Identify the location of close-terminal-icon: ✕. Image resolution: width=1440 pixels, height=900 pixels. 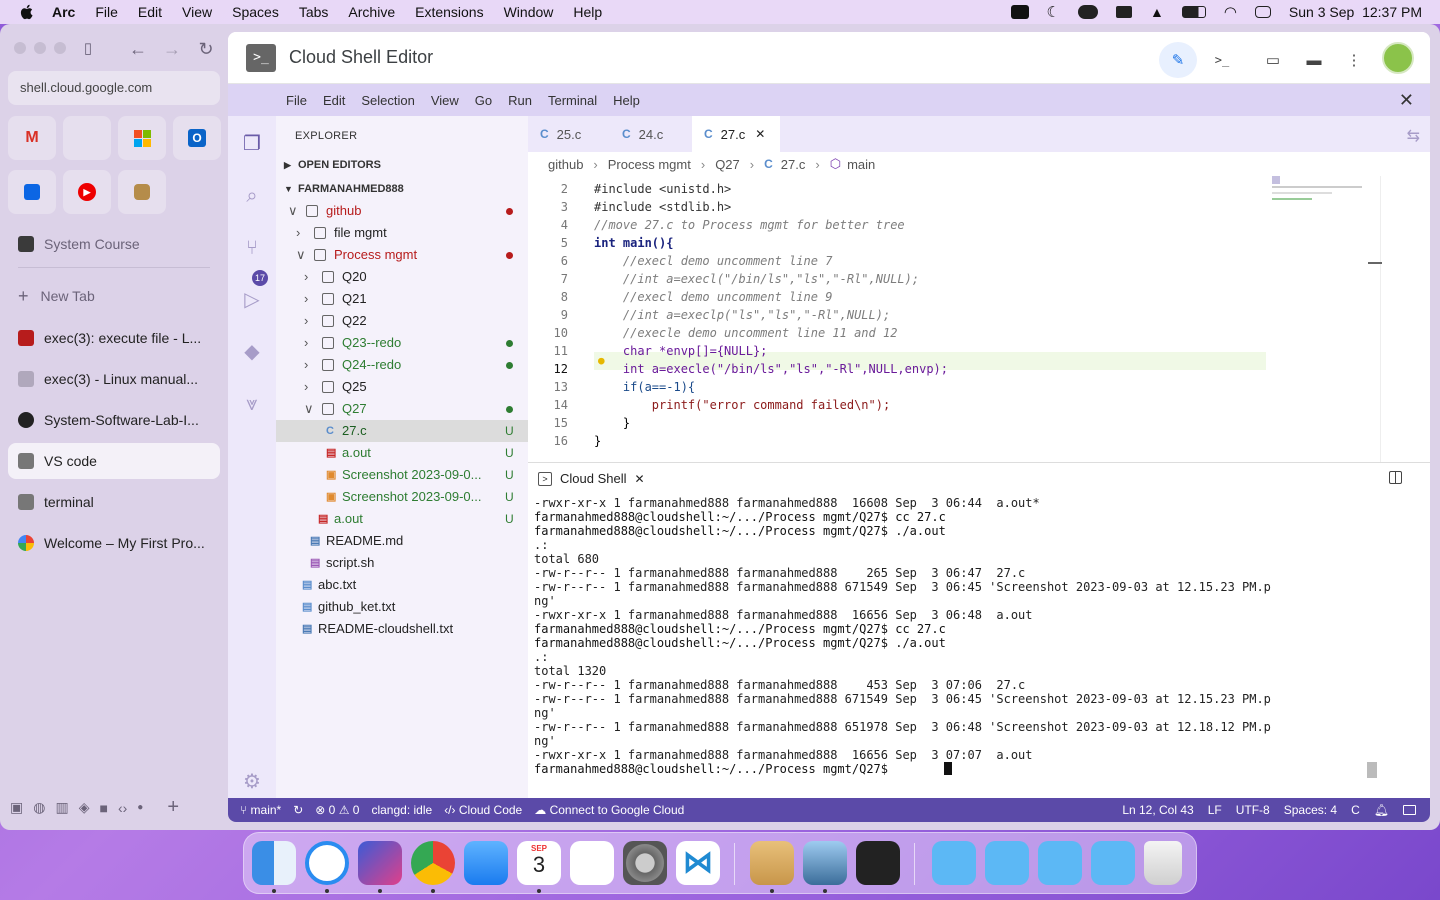
(640, 479).